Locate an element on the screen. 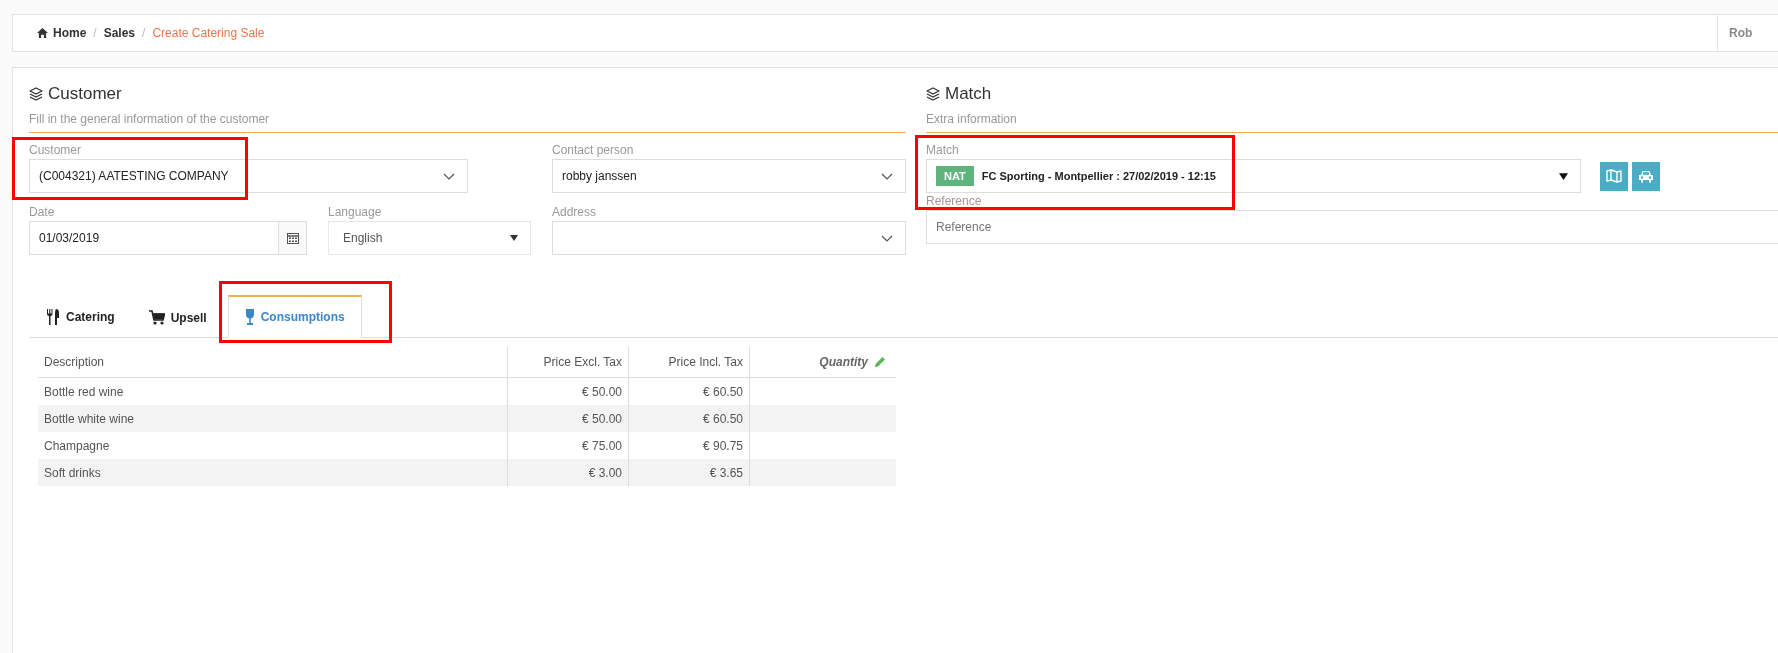 Image resolution: width=1778 pixels, height=653 pixels. pencil-icon is located at coordinates (880, 362).